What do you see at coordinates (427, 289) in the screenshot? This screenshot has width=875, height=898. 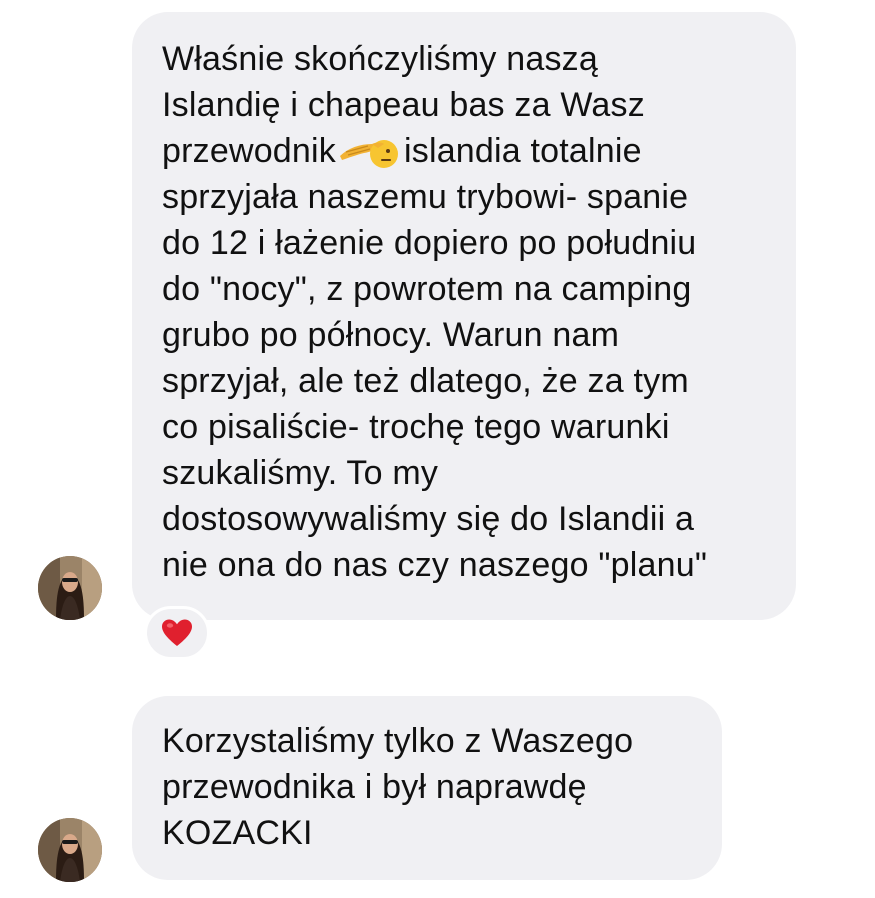 I see `message-text-line: do "nocy", z powrotem na camping` at bounding box center [427, 289].